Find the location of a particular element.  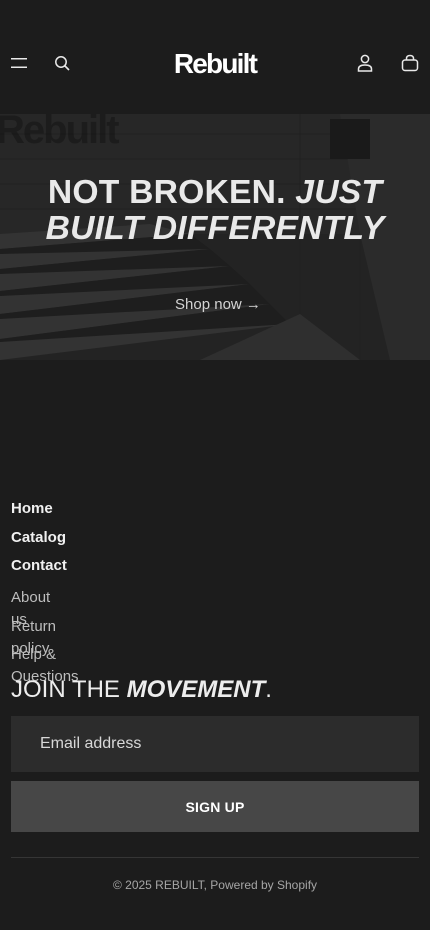

menu-icon is located at coordinates (19, 63).